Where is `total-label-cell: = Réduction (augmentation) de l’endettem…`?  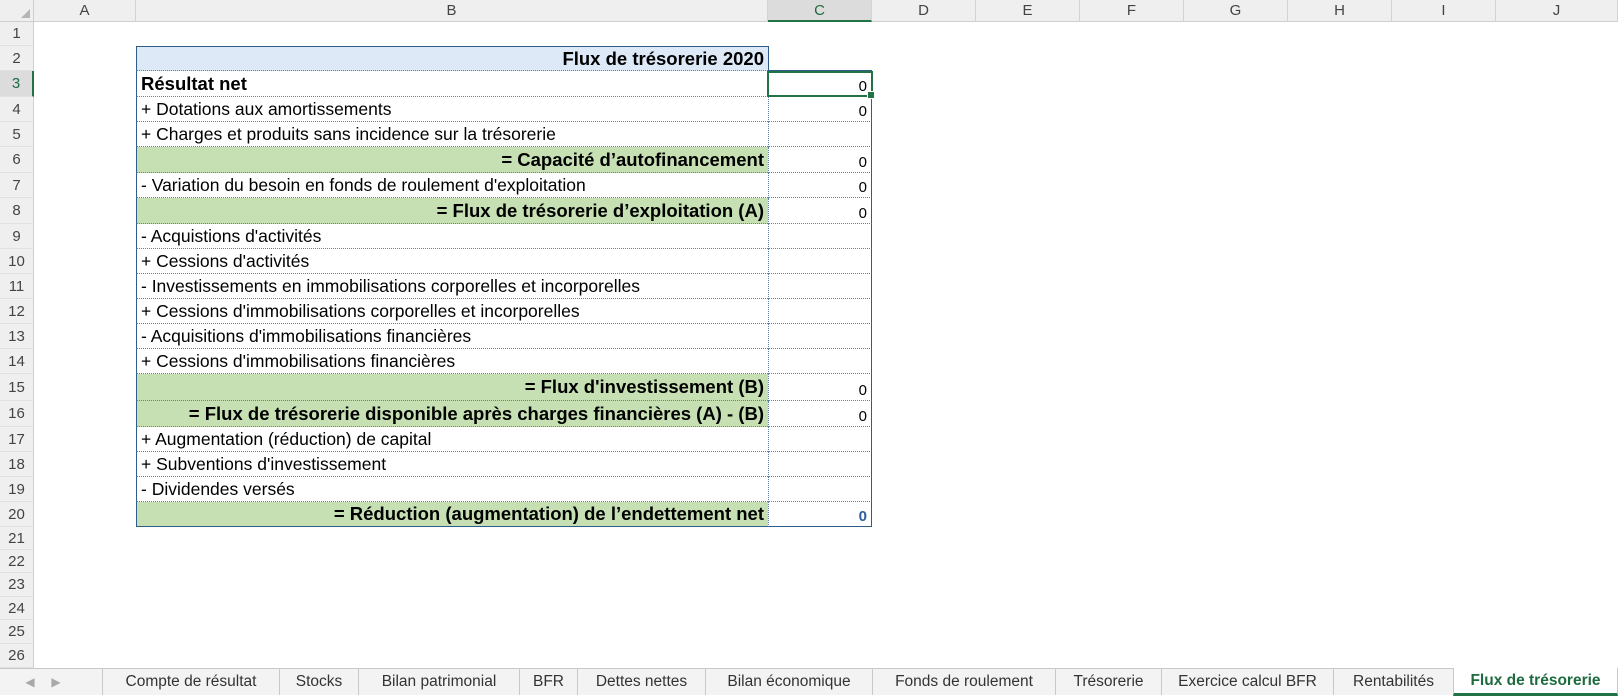
total-label-cell: = Réduction (augmentation) de l’endettem… is located at coordinates (452, 514).